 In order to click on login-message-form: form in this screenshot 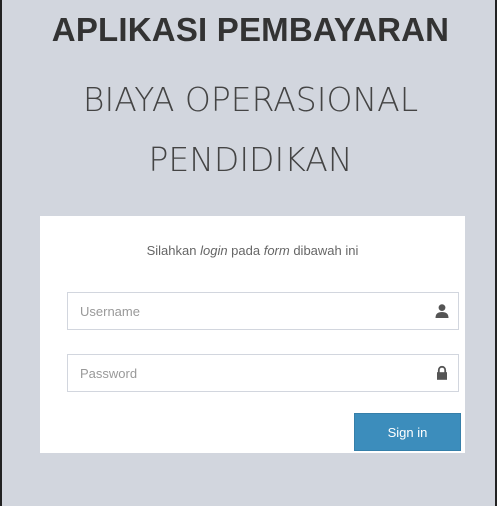, I will do `click(276, 250)`.